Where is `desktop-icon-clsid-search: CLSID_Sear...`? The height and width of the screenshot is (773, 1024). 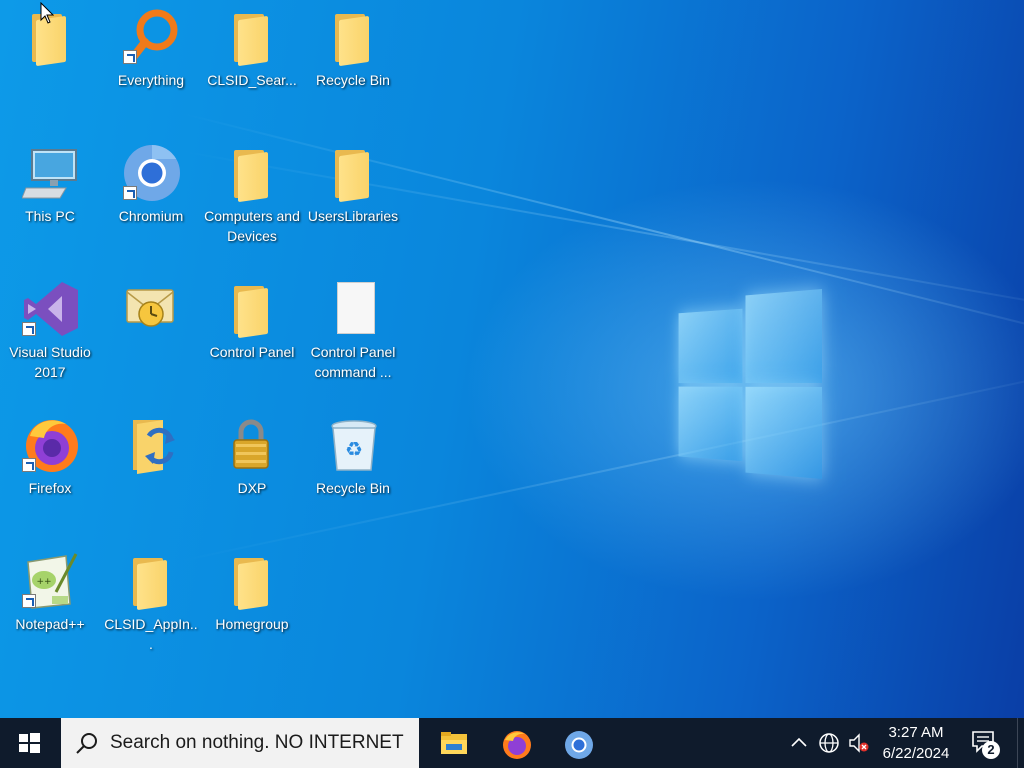
desktop-icon-clsid-search: CLSID_Sear... is located at coordinates (252, 64).